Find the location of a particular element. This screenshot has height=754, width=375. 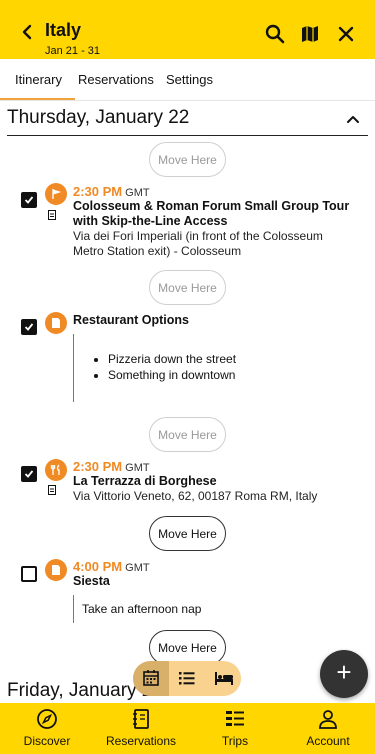

item-name: Siesta is located at coordinates (91, 581).